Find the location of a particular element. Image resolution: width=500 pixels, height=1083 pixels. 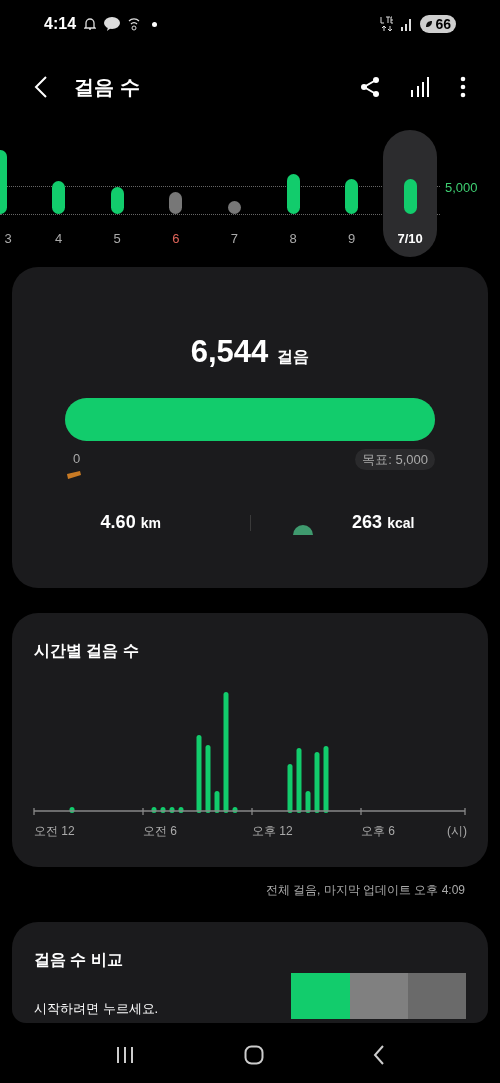

step-count: 6,544 is located at coordinates (229, 352).